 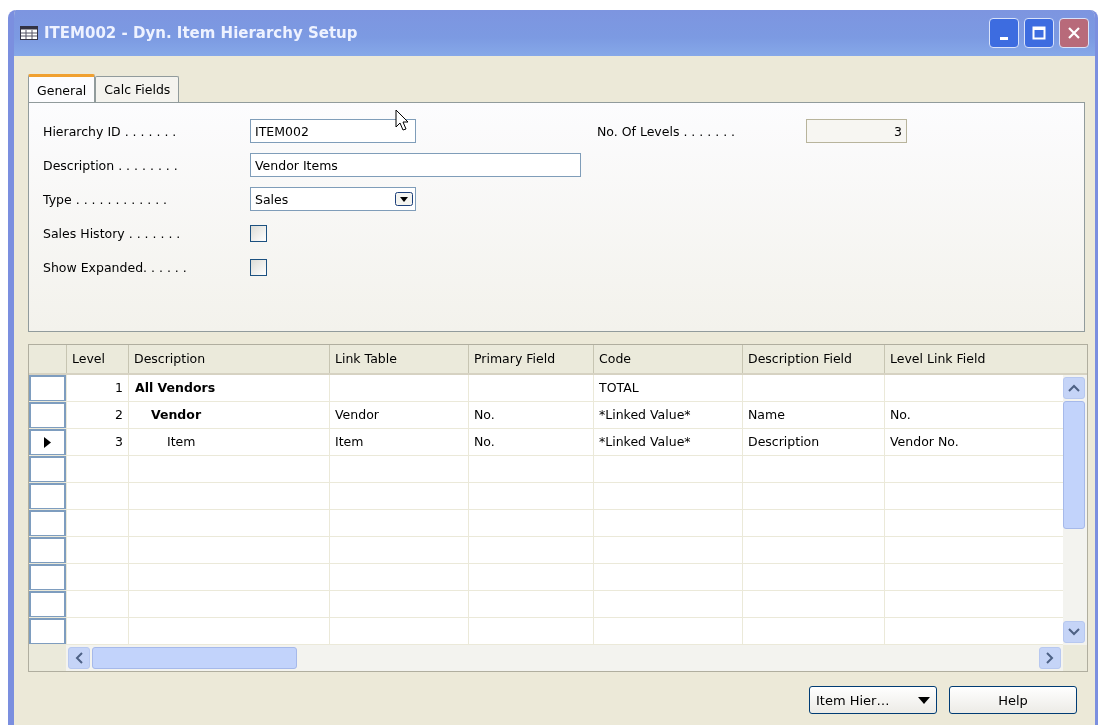 I want to click on table-cell: 2, so click(x=119, y=414).